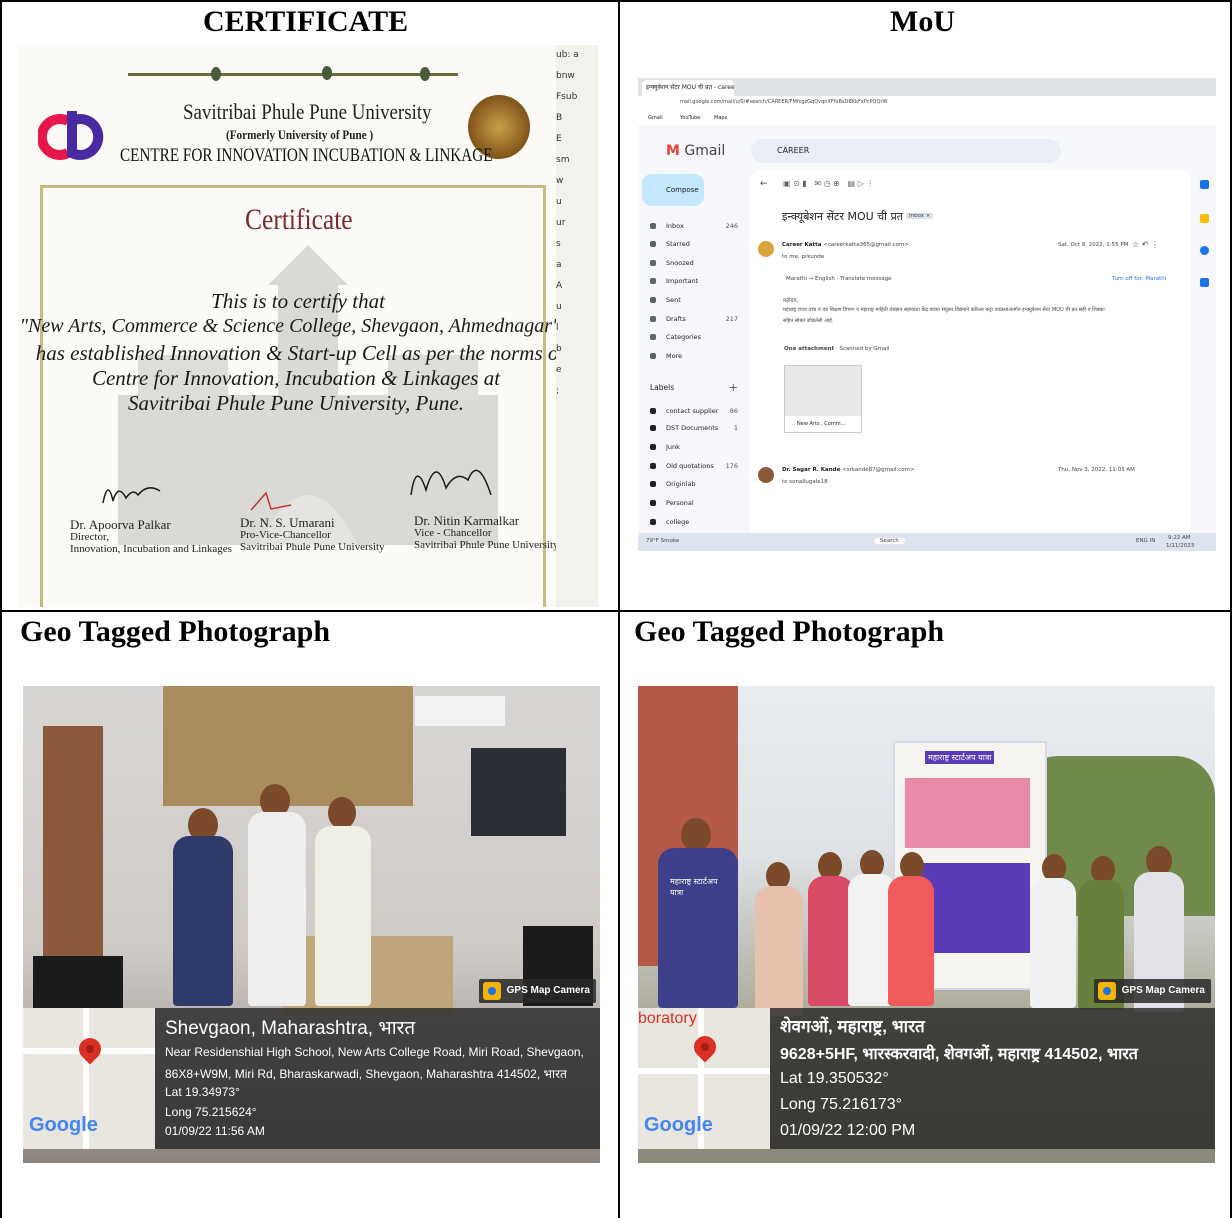  Describe the element at coordinates (1152, 991) in the screenshot. I see `gps-map-camera-badge: GPS Map Camera` at that location.